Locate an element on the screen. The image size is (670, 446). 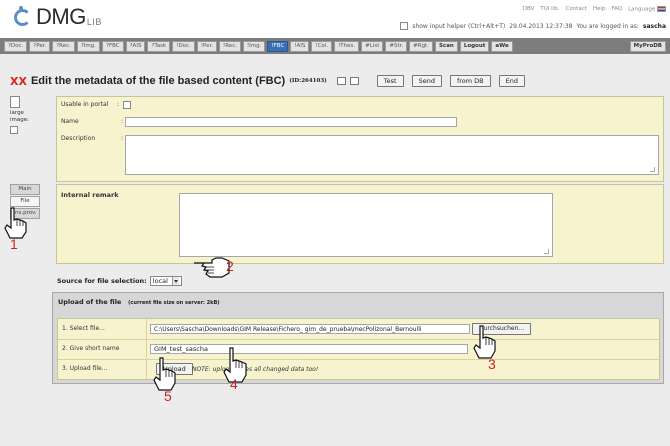
source-select: local is located at coordinates (165, 281).